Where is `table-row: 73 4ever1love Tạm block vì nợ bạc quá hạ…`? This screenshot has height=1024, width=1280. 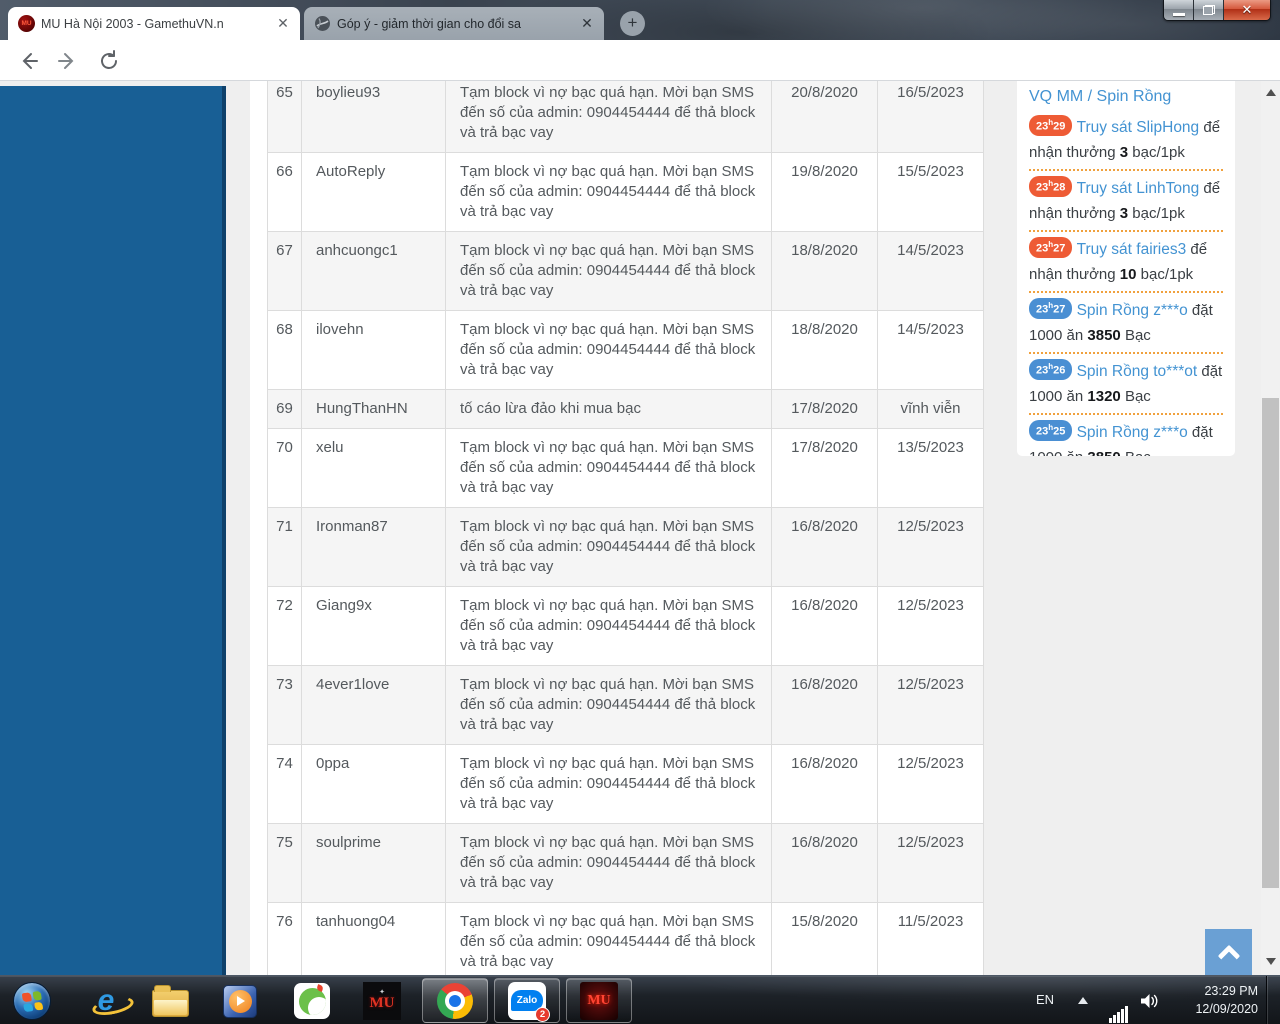 table-row: 73 4ever1love Tạm block vì nợ bạc quá hạ… is located at coordinates (625, 705).